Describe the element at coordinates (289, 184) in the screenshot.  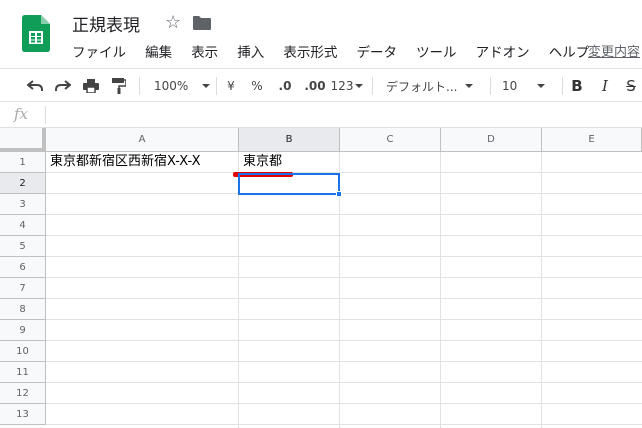
I see `cell-b2-selection` at that location.